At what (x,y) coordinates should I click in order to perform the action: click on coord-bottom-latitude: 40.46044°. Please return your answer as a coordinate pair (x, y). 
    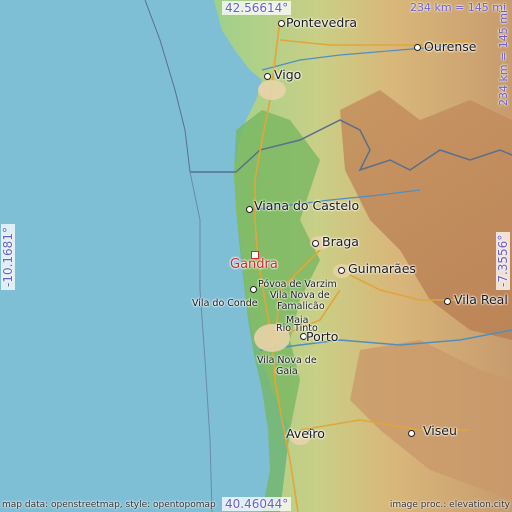
    Looking at the image, I should click on (257, 504).